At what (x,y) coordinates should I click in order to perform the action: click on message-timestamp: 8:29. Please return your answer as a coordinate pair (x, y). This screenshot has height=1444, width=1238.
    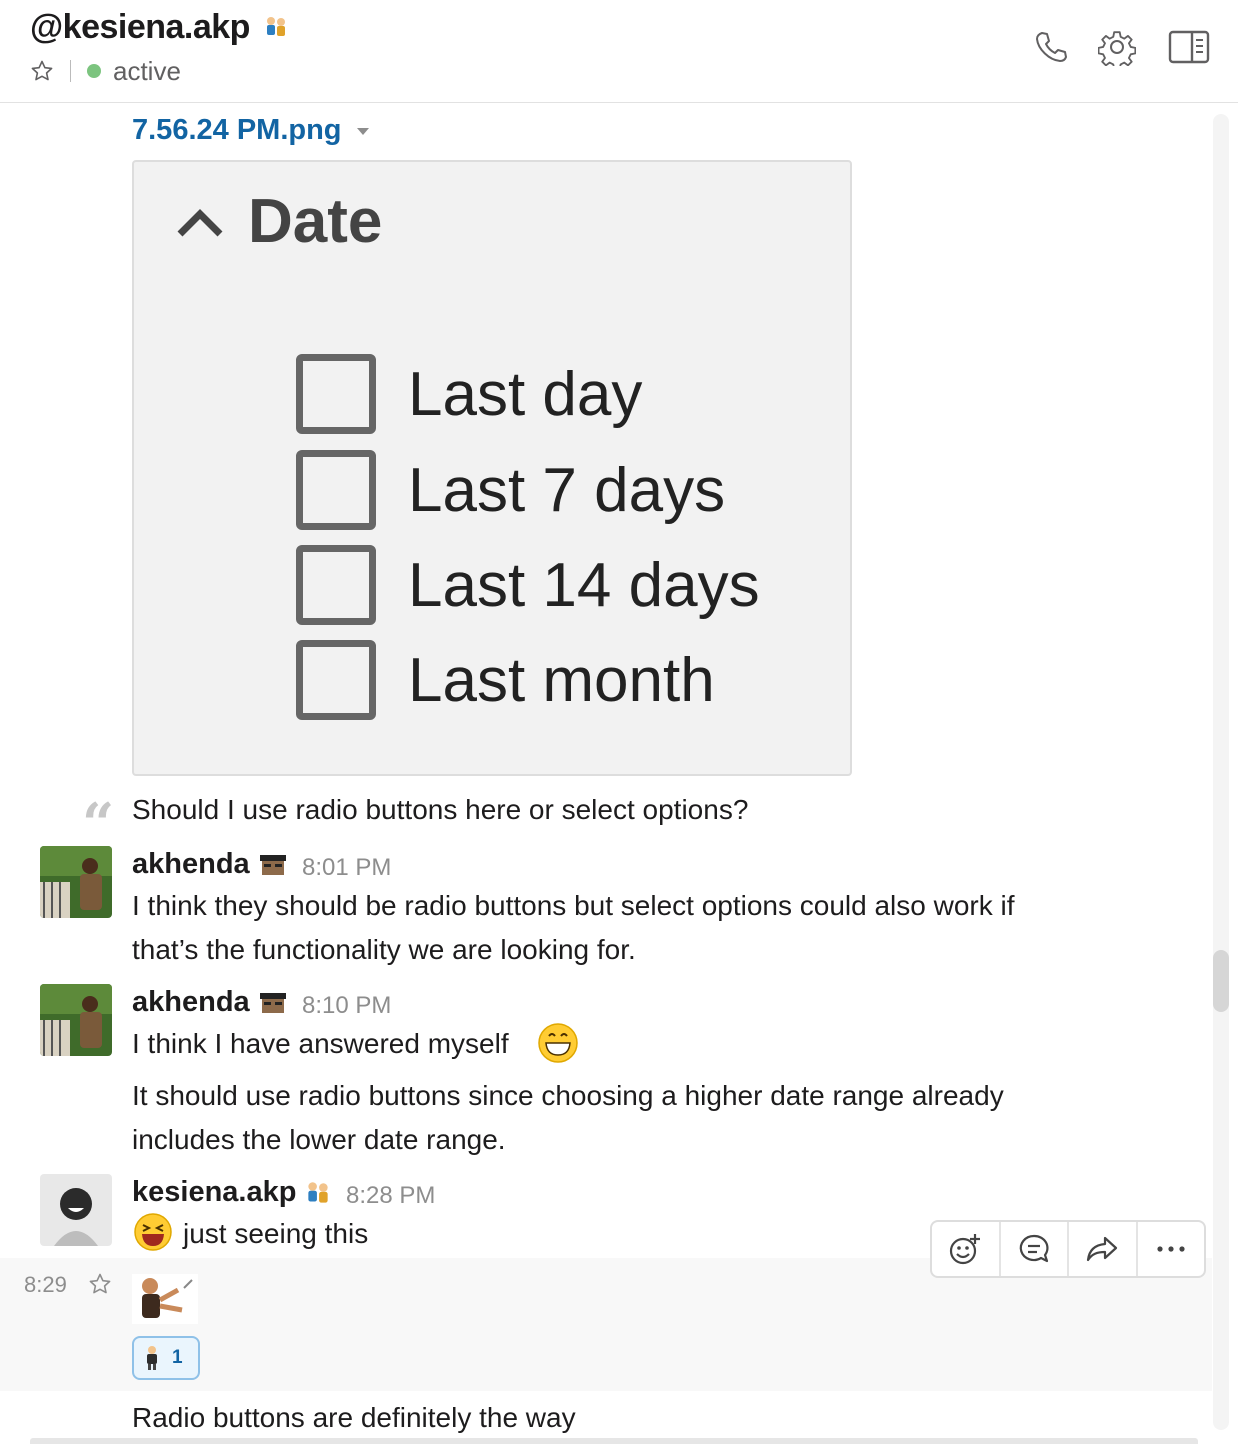
    Looking at the image, I should click on (45, 1285).